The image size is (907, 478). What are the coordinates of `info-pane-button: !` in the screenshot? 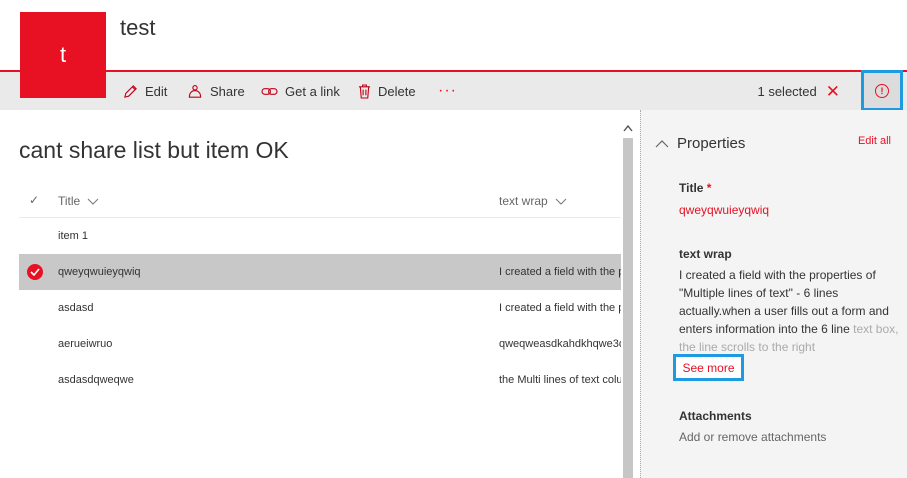 It's located at (882, 90).